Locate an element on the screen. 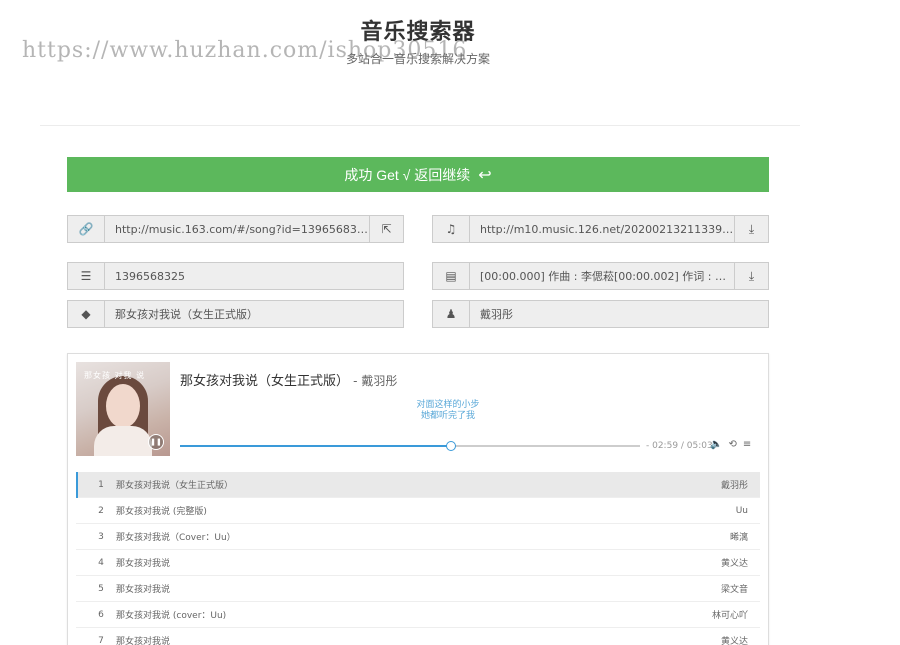 This screenshot has height=645, width=900. playlist-row: 2 那女孩对我说 (完整版) Uu is located at coordinates (418, 511).